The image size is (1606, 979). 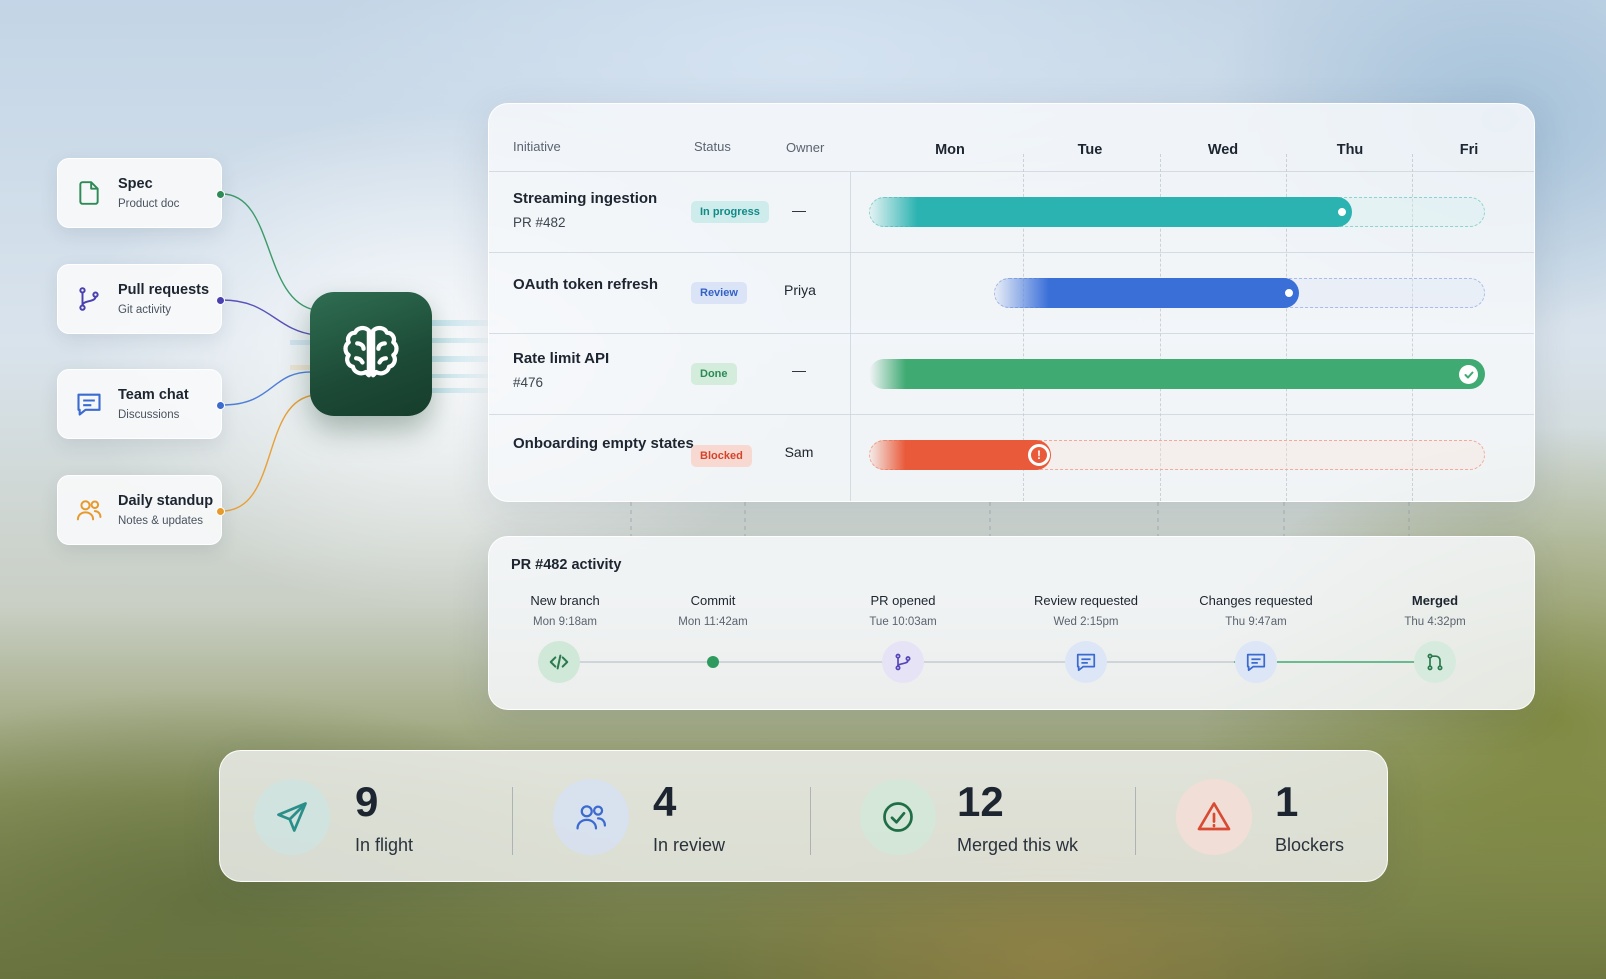 I want to click on day-header-wed: Wed, so click(x=1223, y=150).